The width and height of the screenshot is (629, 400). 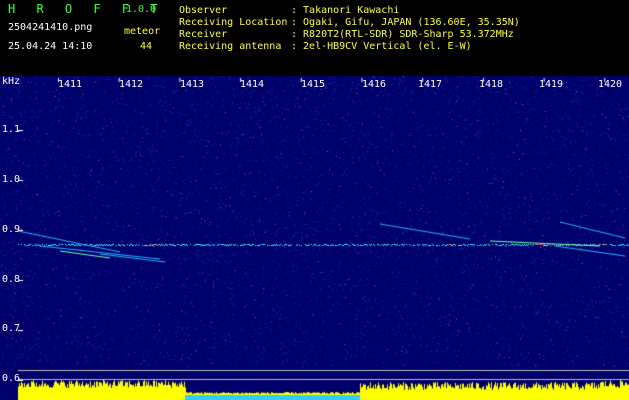 What do you see at coordinates (374, 84) in the screenshot?
I see `x-tick-1416: 1416` at bounding box center [374, 84].